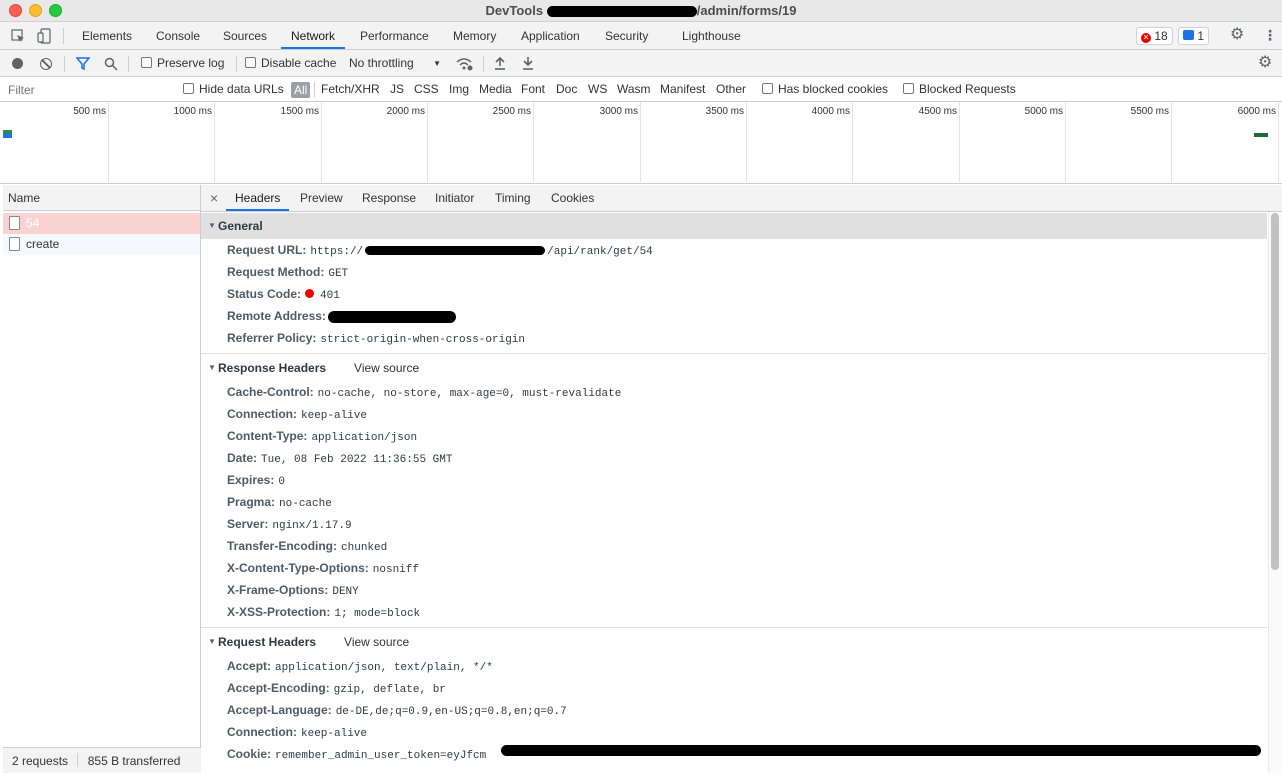  I want to click on has-blocked-cookies-checkbox: Has blocked cookies, so click(825, 89).